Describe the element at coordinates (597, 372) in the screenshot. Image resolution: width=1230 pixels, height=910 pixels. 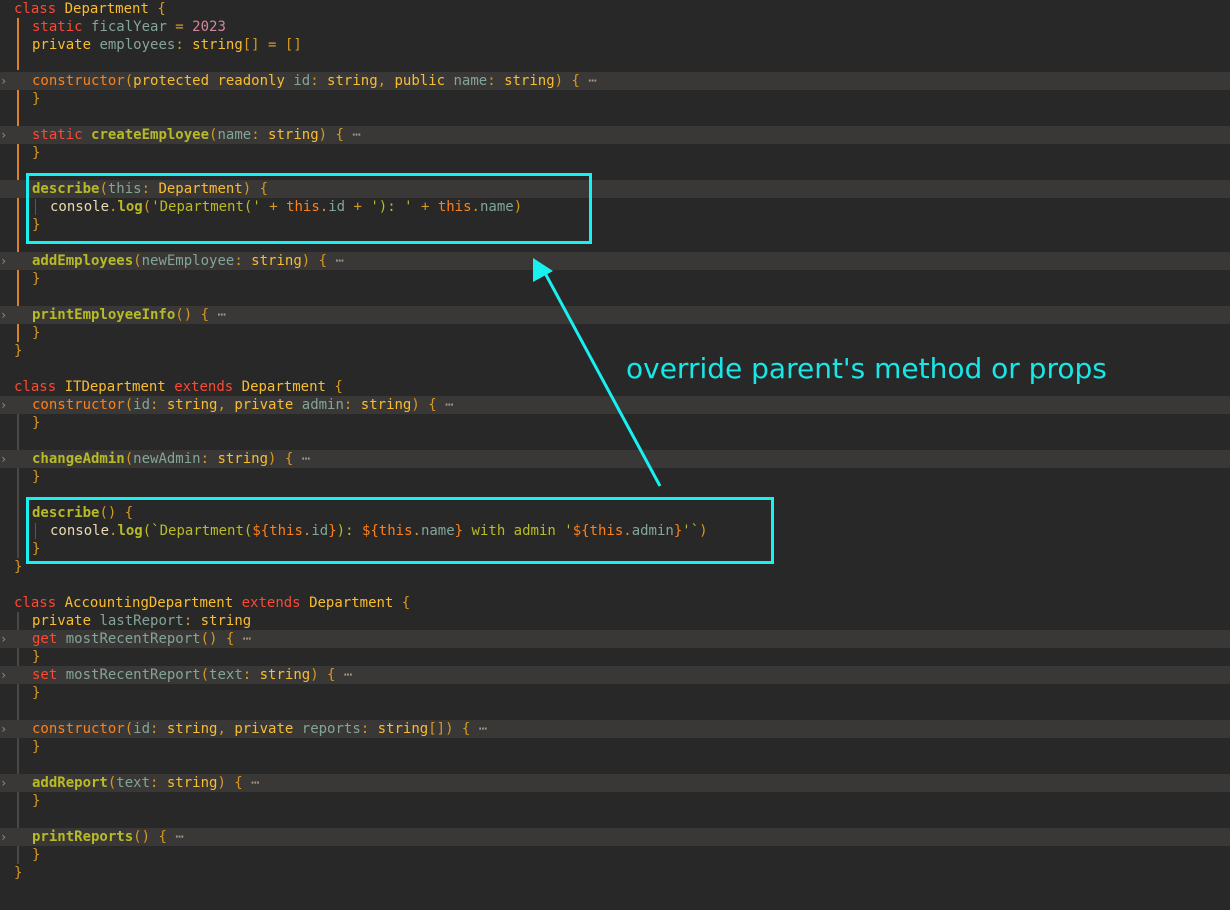
I see `annotation-arrow` at that location.